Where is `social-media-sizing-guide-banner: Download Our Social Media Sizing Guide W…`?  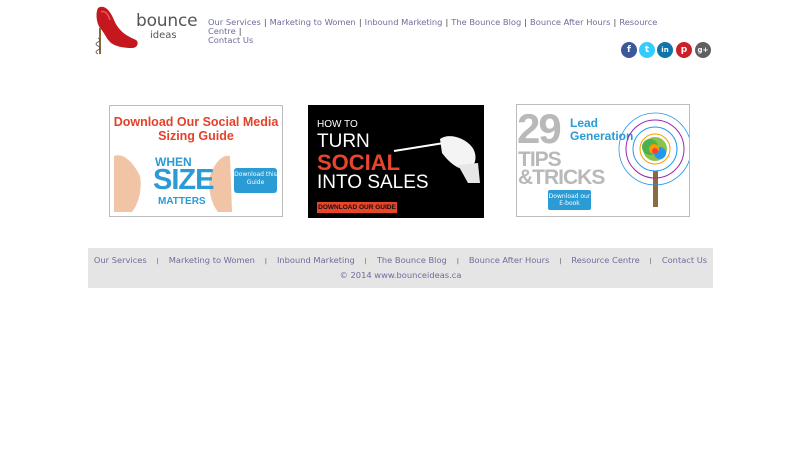 social-media-sizing-guide-banner: Download Our Social Media Sizing Guide W… is located at coordinates (196, 161).